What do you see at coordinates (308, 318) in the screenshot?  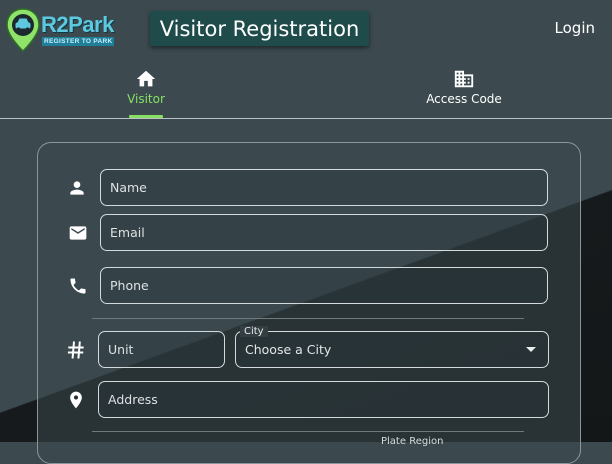 I see `section-divider` at bounding box center [308, 318].